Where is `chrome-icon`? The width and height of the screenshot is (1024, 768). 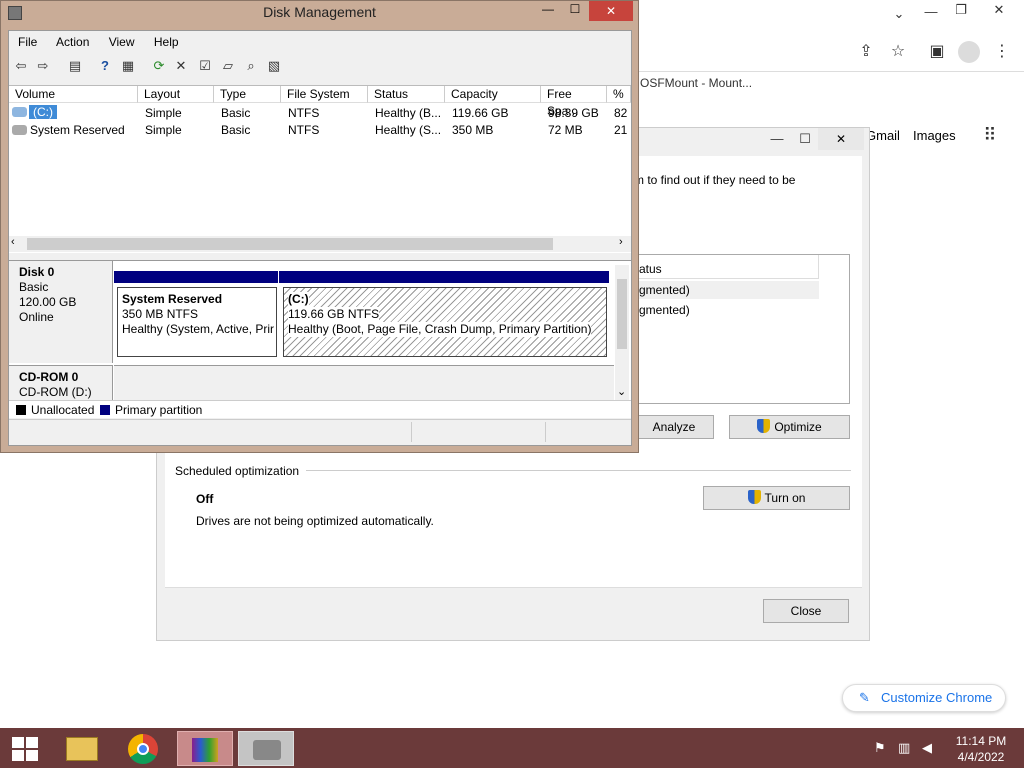
chrome-icon is located at coordinates (144, 748).